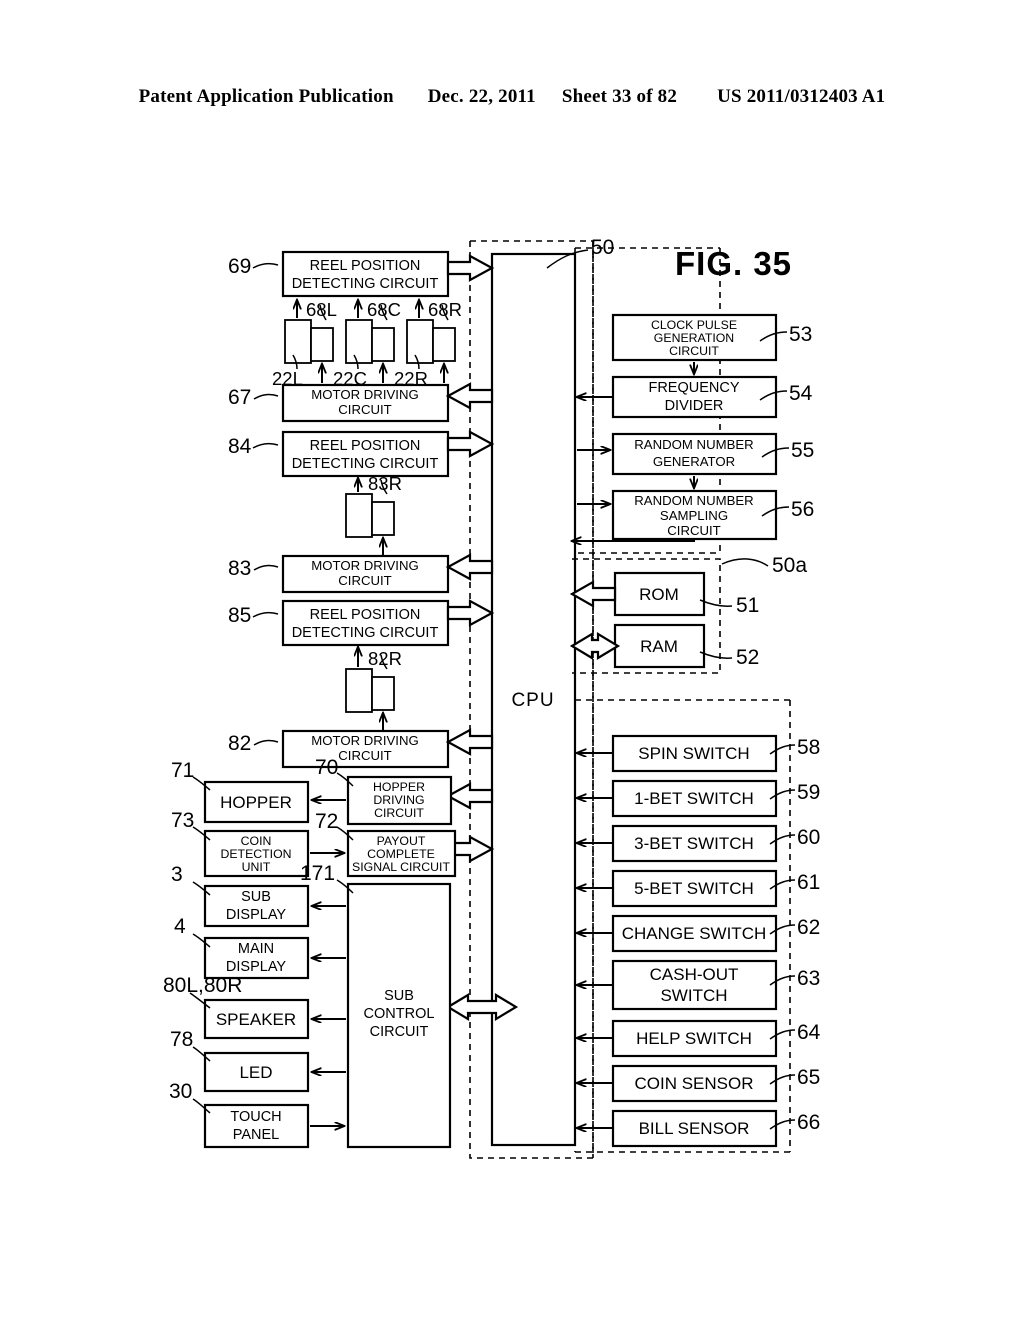  Describe the element at coordinates (364, 394) in the screenshot. I see `block-label-67-l1: MOTOR DRIVING` at that location.